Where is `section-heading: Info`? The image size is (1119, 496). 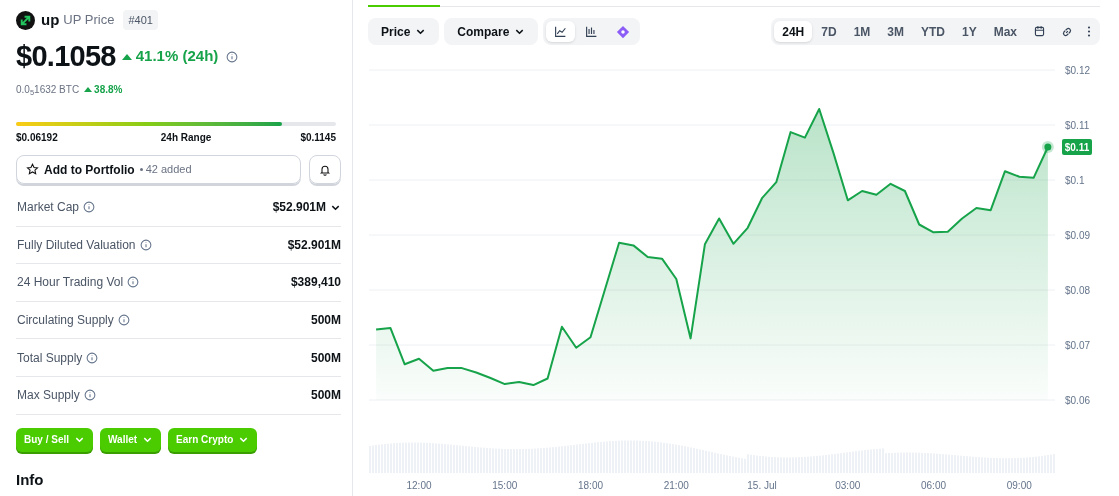
section-heading: Info is located at coordinates (30, 479).